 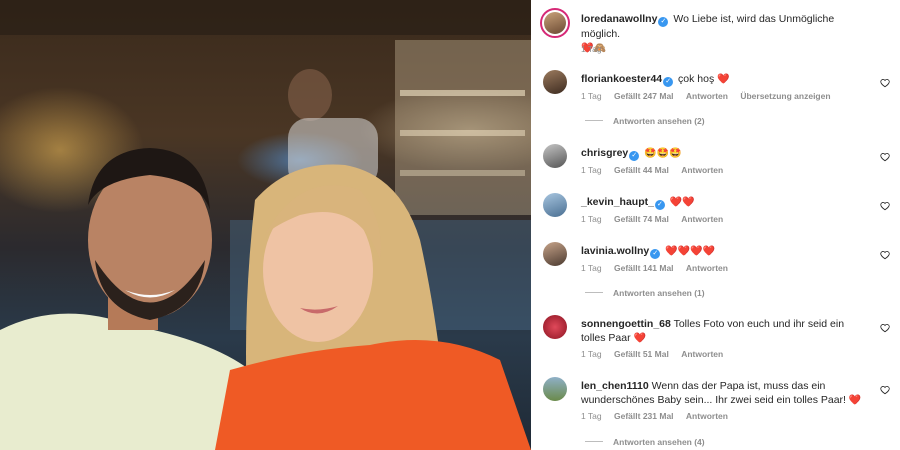 I want to click on view-replies-label: Antworten ansehen (4), so click(x=659, y=442).